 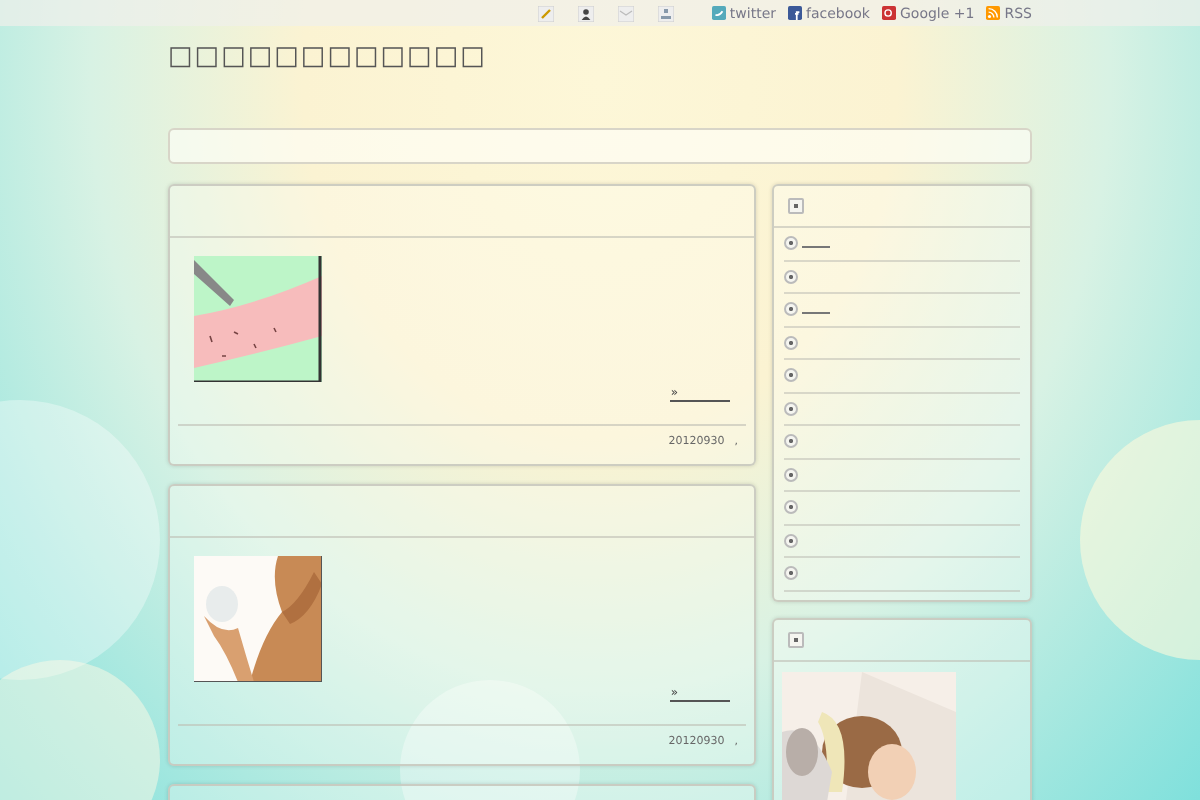 I want to click on mail-icon, so click(x=625, y=13).